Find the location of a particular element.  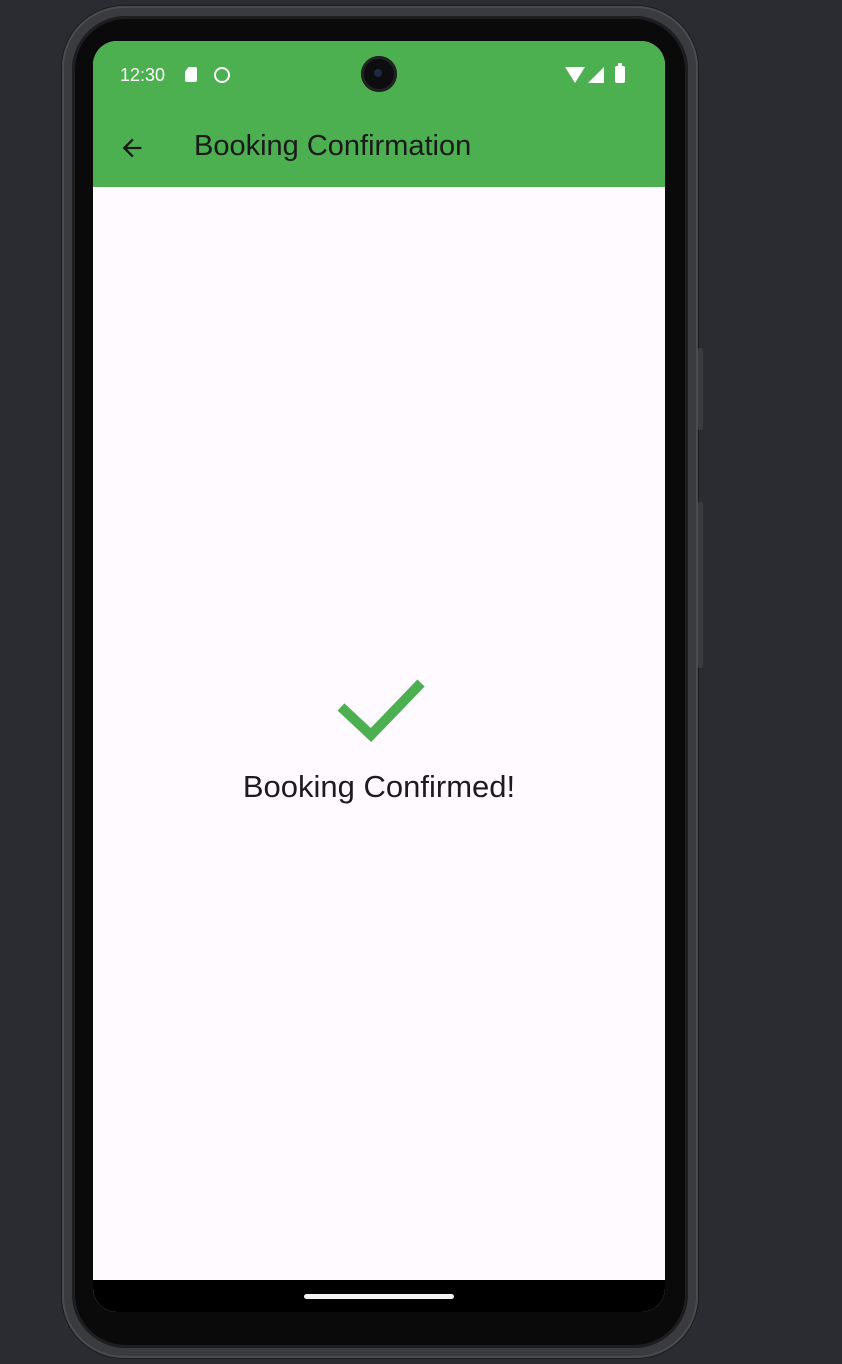

face-icon is located at coordinates (222, 75).